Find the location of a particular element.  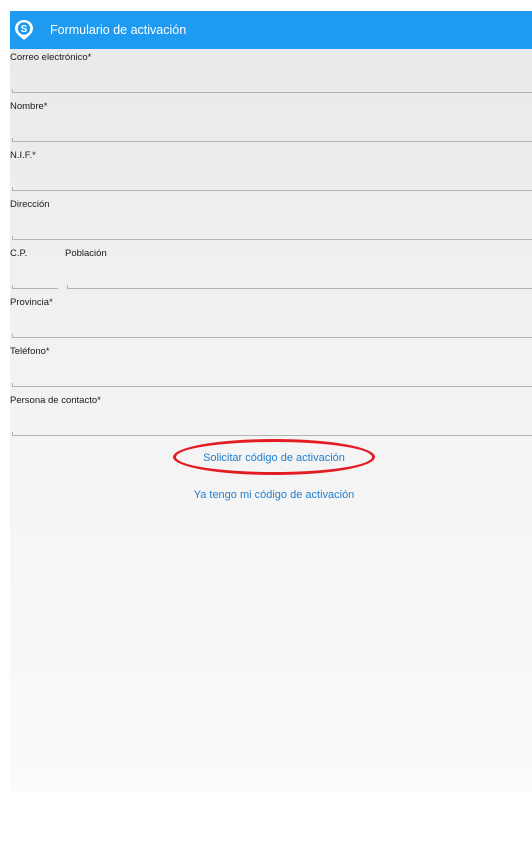

name-field is located at coordinates (272, 132).